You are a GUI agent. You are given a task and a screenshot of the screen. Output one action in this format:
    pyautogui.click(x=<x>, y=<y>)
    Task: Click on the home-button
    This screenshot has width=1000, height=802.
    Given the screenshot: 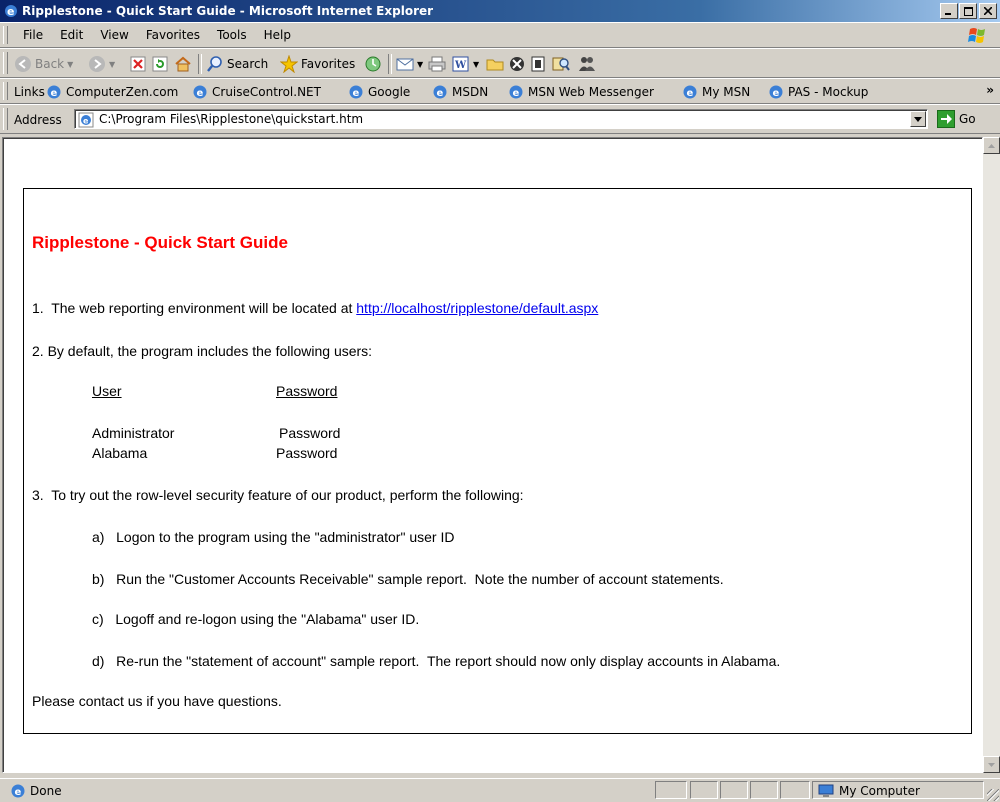 What is the action you would take?
    pyautogui.click(x=183, y=64)
    